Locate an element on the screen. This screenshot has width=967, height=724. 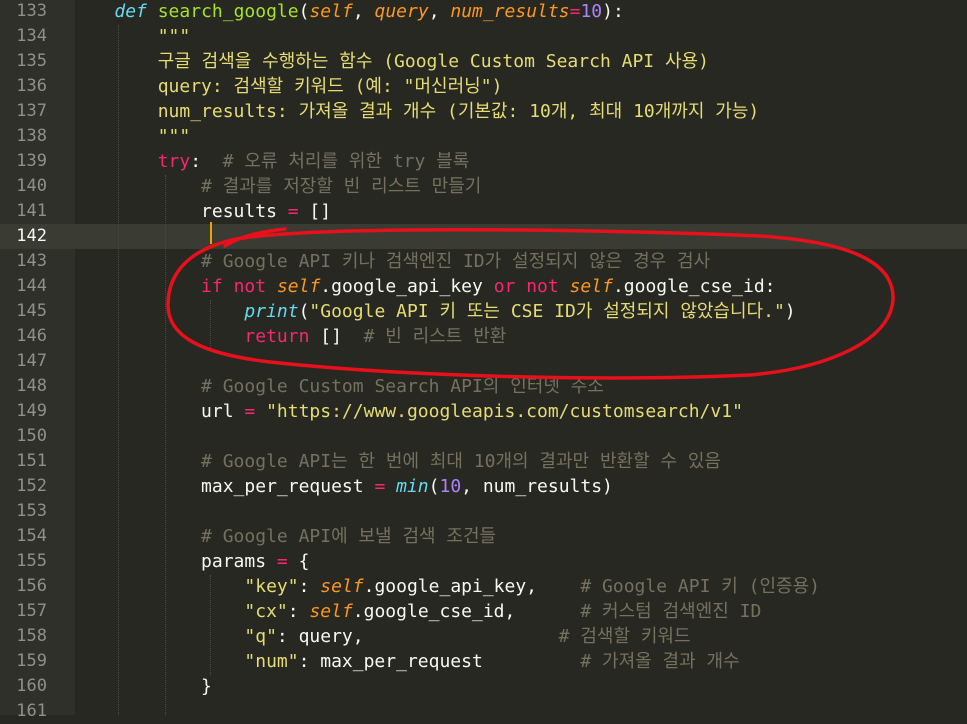
code-line-139: 139 try: # 오류 처리를 위한 try 블록 is located at coordinates (483, 161).